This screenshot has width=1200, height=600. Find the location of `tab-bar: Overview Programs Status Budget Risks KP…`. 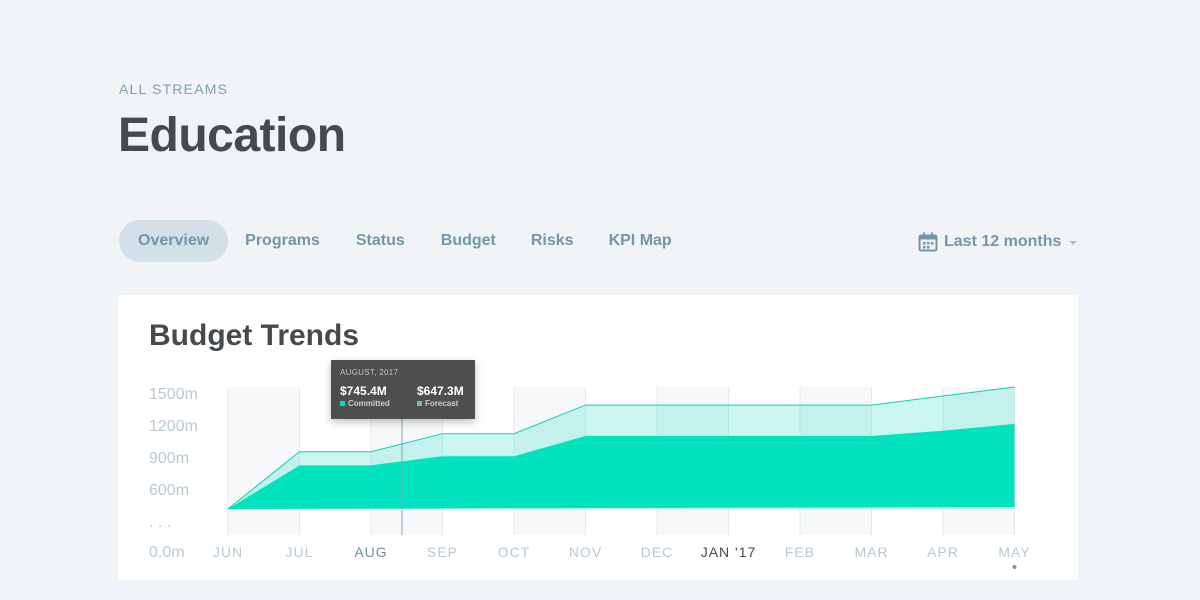

tab-bar: Overview Programs Status Budget Risks KP… is located at coordinates (395, 241).